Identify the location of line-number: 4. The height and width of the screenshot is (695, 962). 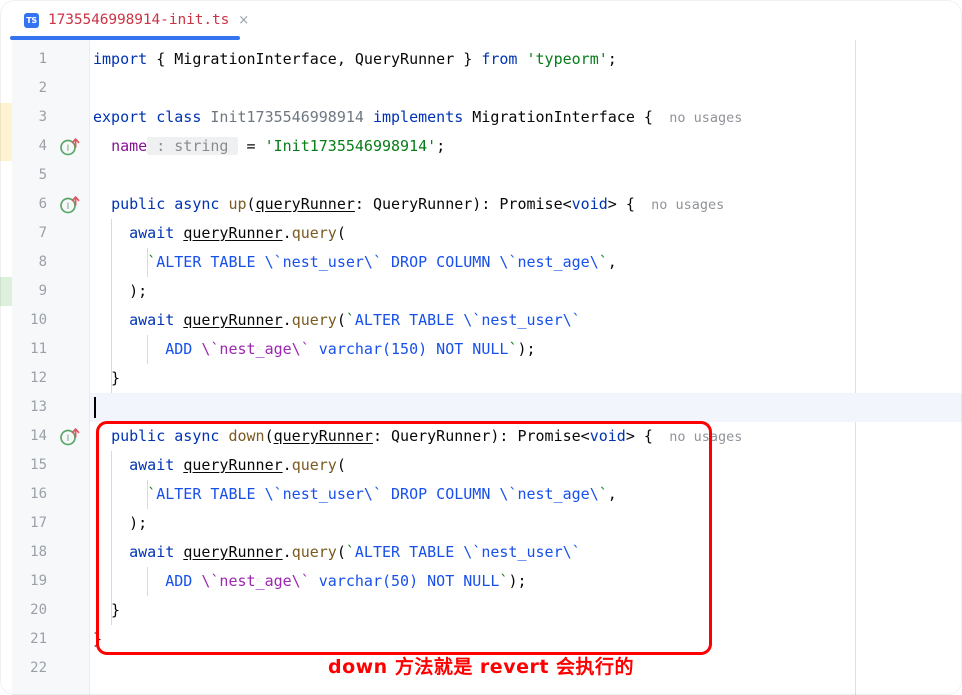
(42, 146).